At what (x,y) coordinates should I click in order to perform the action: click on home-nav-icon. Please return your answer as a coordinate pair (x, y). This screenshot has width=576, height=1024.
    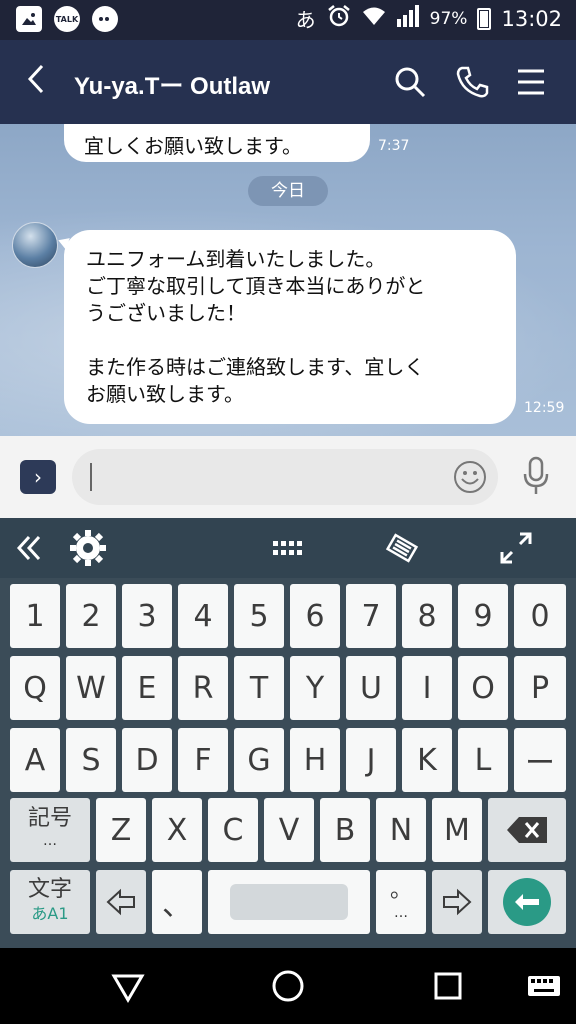
    Looking at the image, I should click on (288, 986).